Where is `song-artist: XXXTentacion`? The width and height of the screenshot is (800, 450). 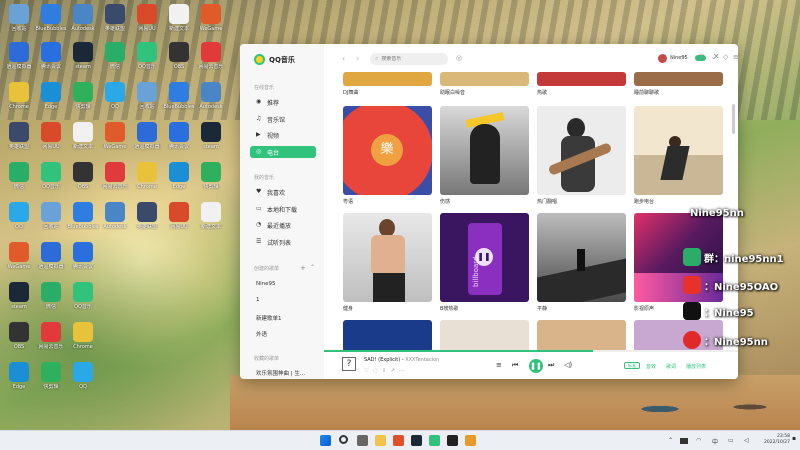 song-artist: XXXTentacion is located at coordinates (422, 360).